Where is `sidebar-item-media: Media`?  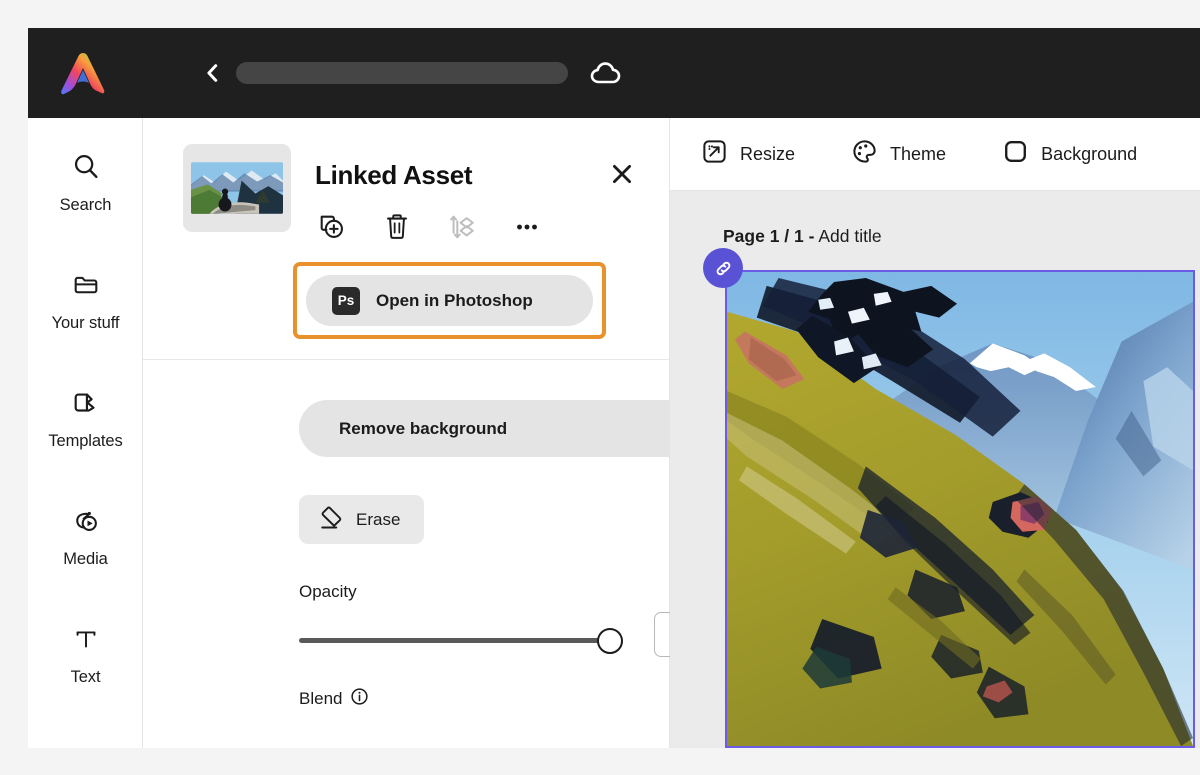 sidebar-item-media: Media is located at coordinates (85, 557).